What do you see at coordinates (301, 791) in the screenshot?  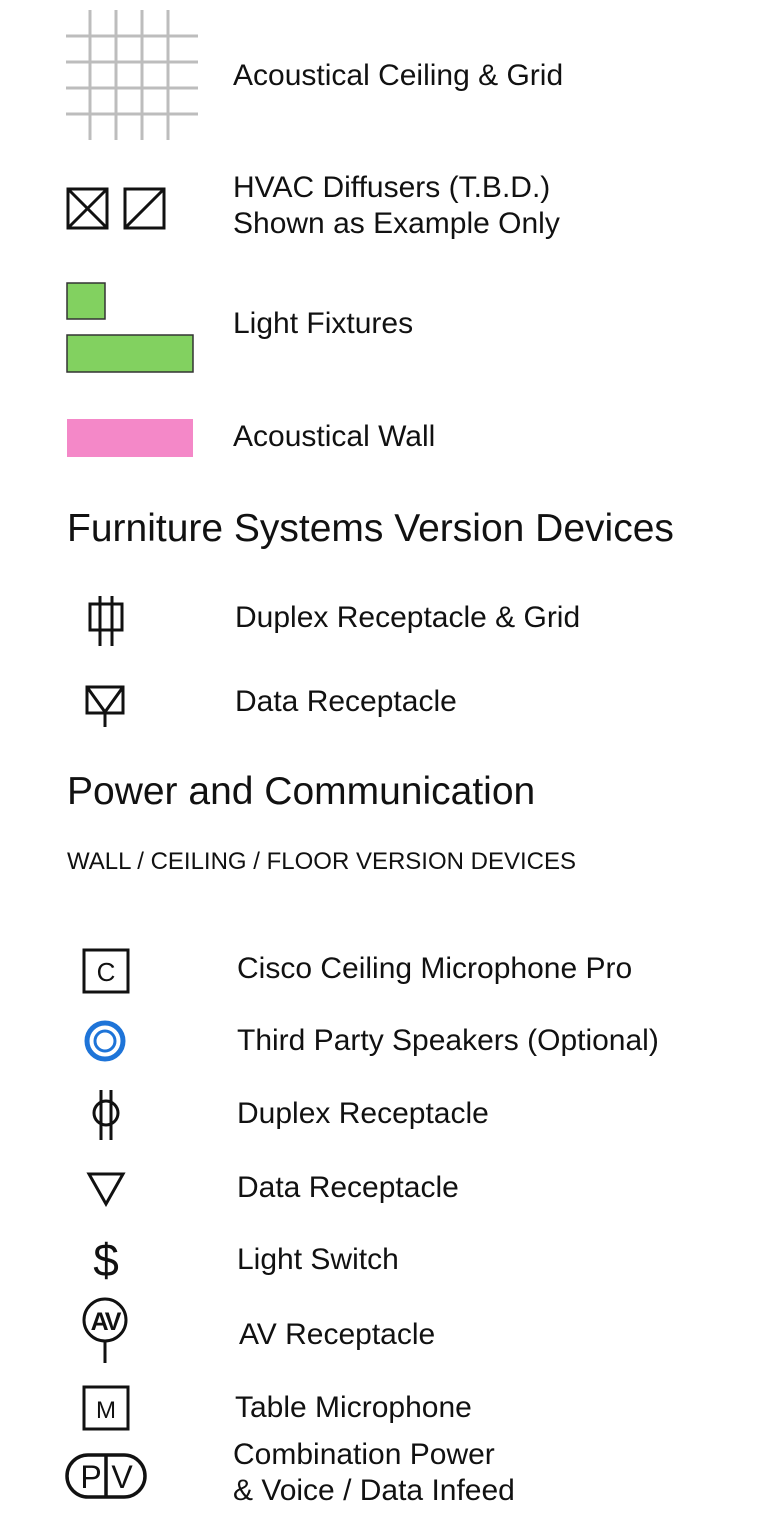 I see `power-section-heading: Power and Communication` at bounding box center [301, 791].